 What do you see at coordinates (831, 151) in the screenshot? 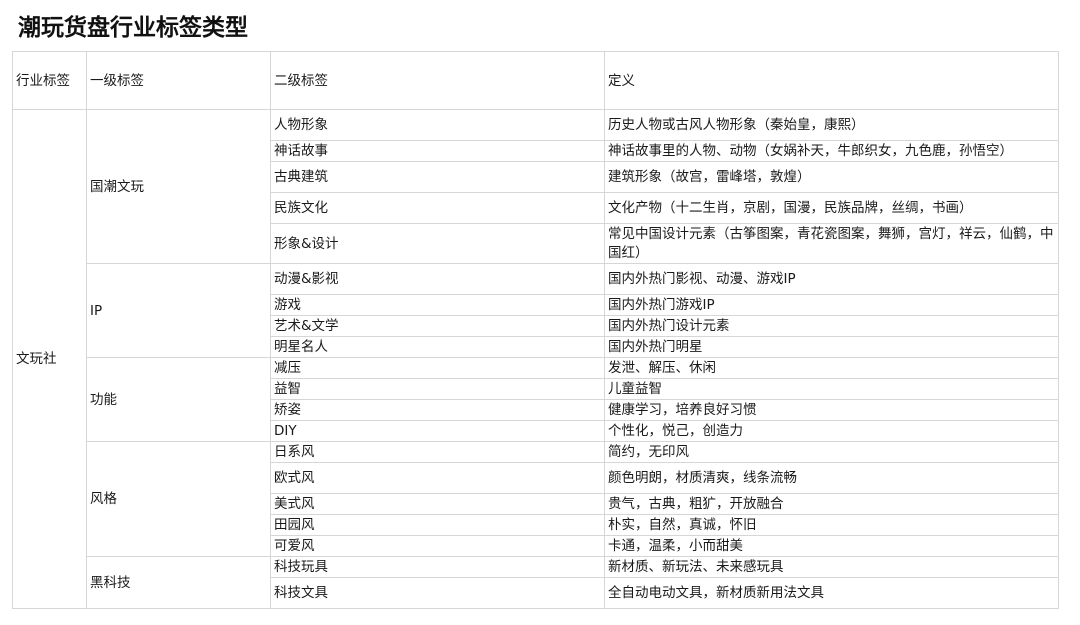
I see `definition-cell: 神话故事里的人物、动物（女娲补天，牛郎织女，九色鹿，孙悟空）` at bounding box center [831, 151].